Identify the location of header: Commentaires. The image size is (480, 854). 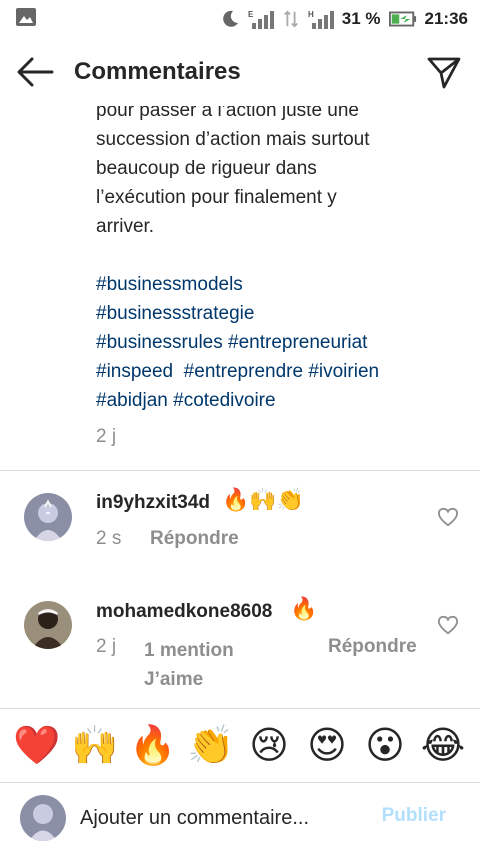
(240, 72).